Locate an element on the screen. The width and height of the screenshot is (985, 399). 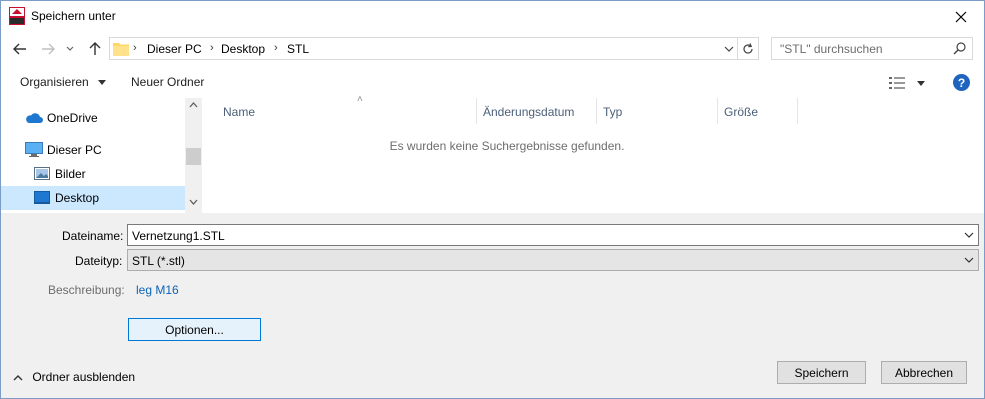
up-button is located at coordinates (95, 49).